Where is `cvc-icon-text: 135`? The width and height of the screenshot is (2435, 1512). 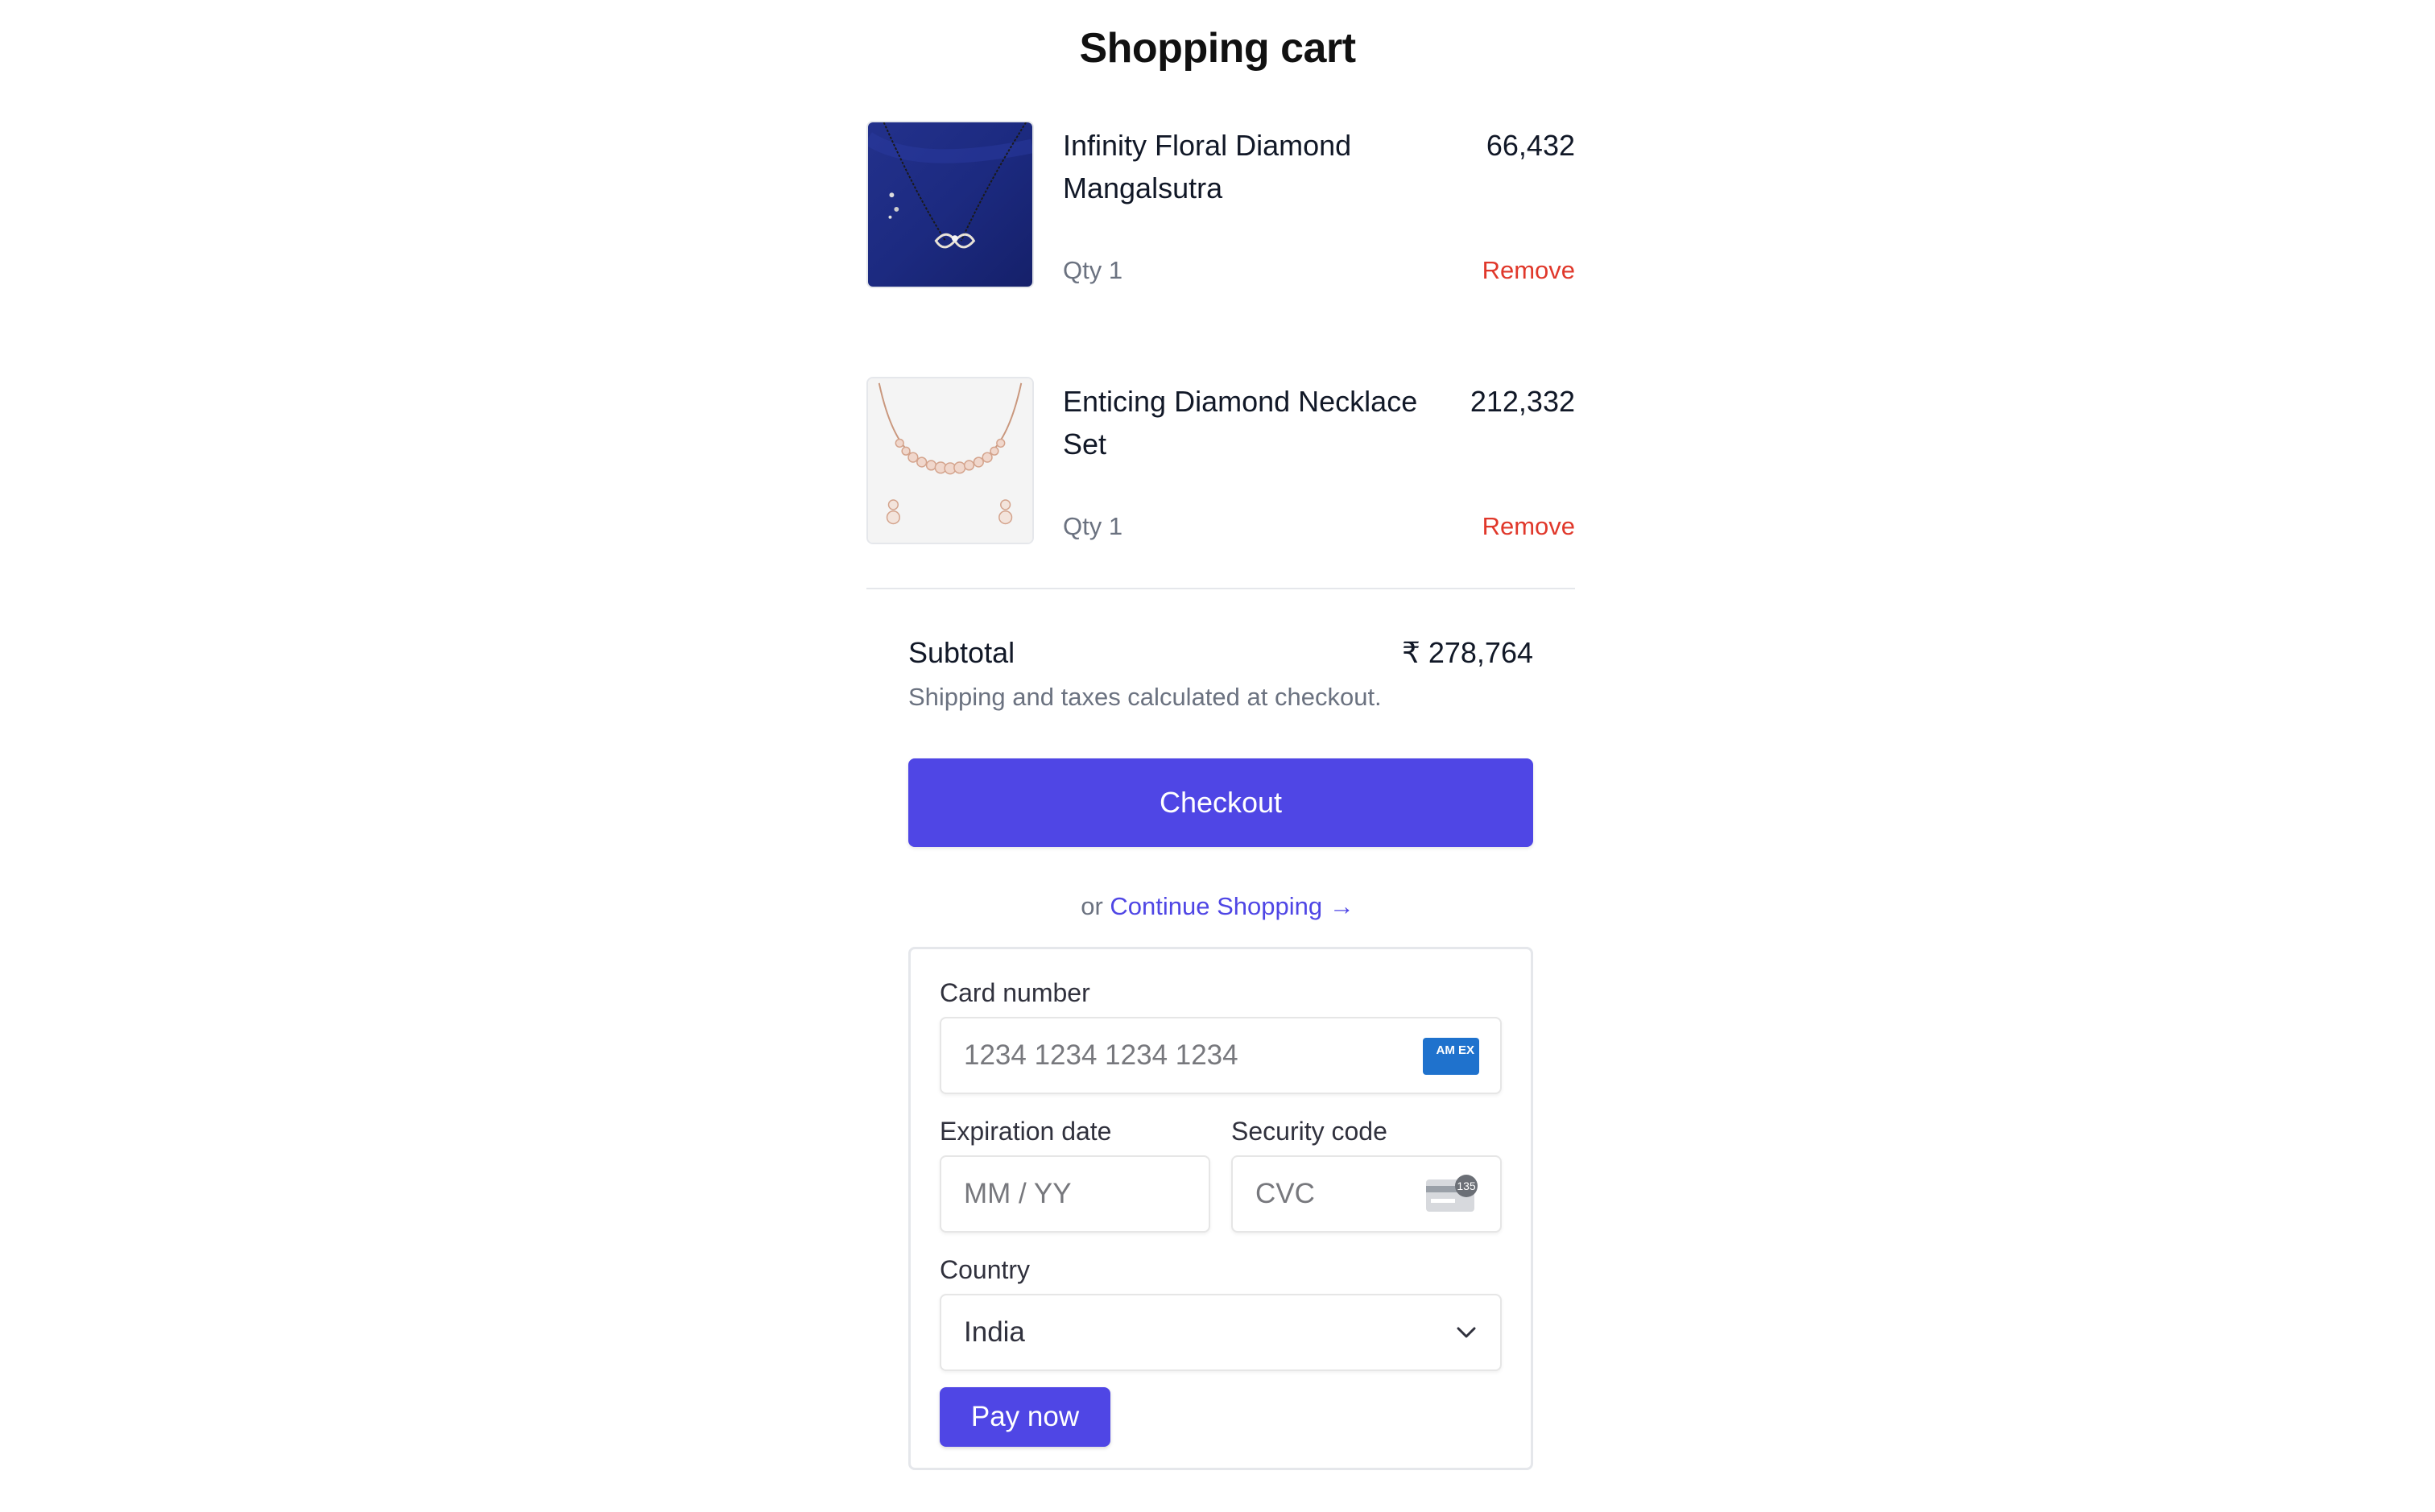
cvc-icon-text: 135 is located at coordinates (1466, 1185).